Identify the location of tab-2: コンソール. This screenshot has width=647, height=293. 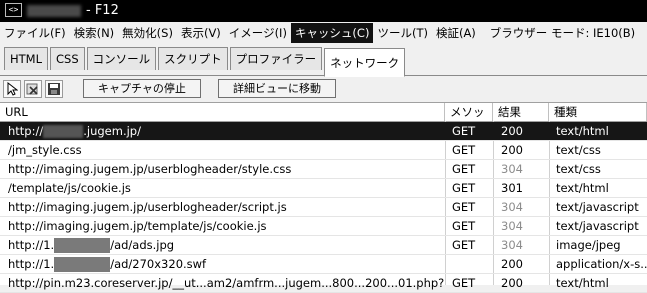
(121, 58).